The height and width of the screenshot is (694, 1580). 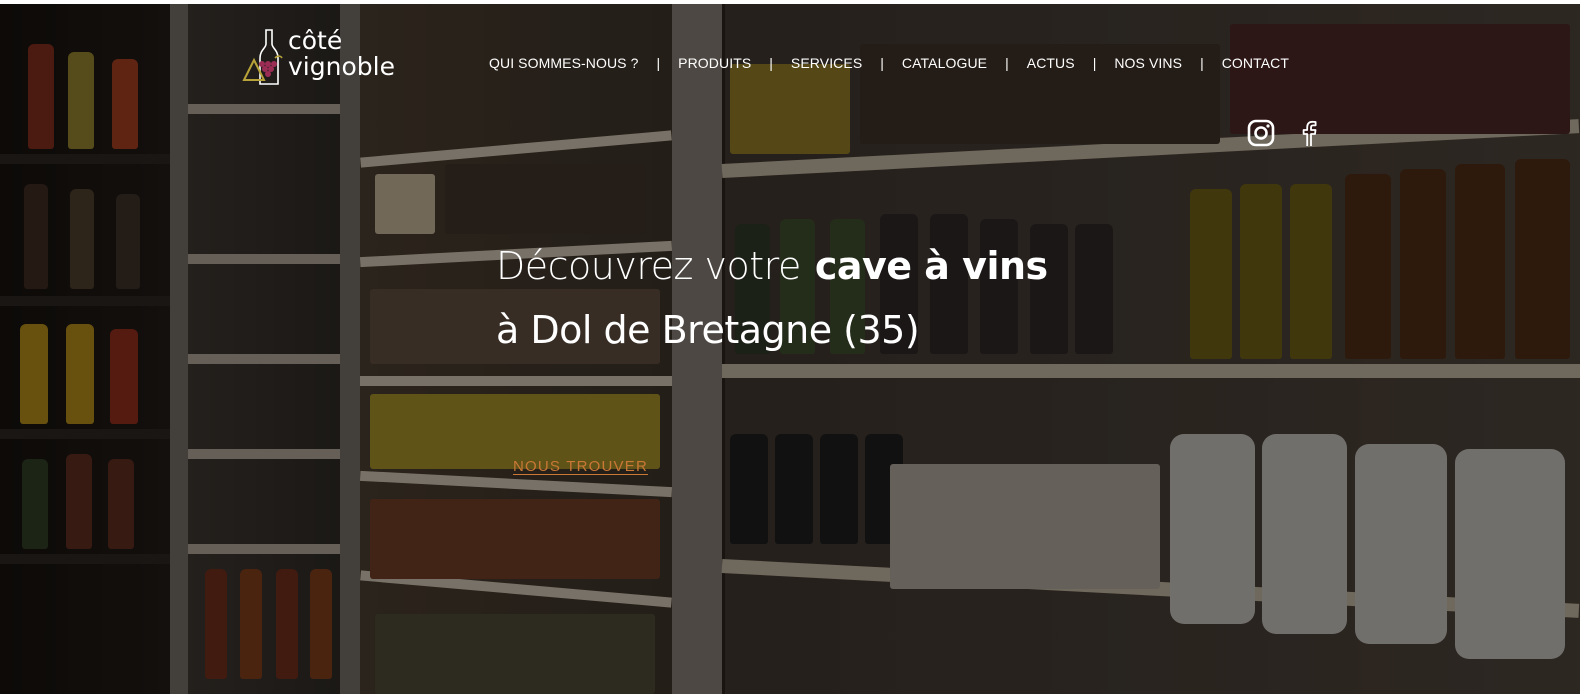 I want to click on find-us-link: NOUS TROUVER, so click(x=580, y=466).